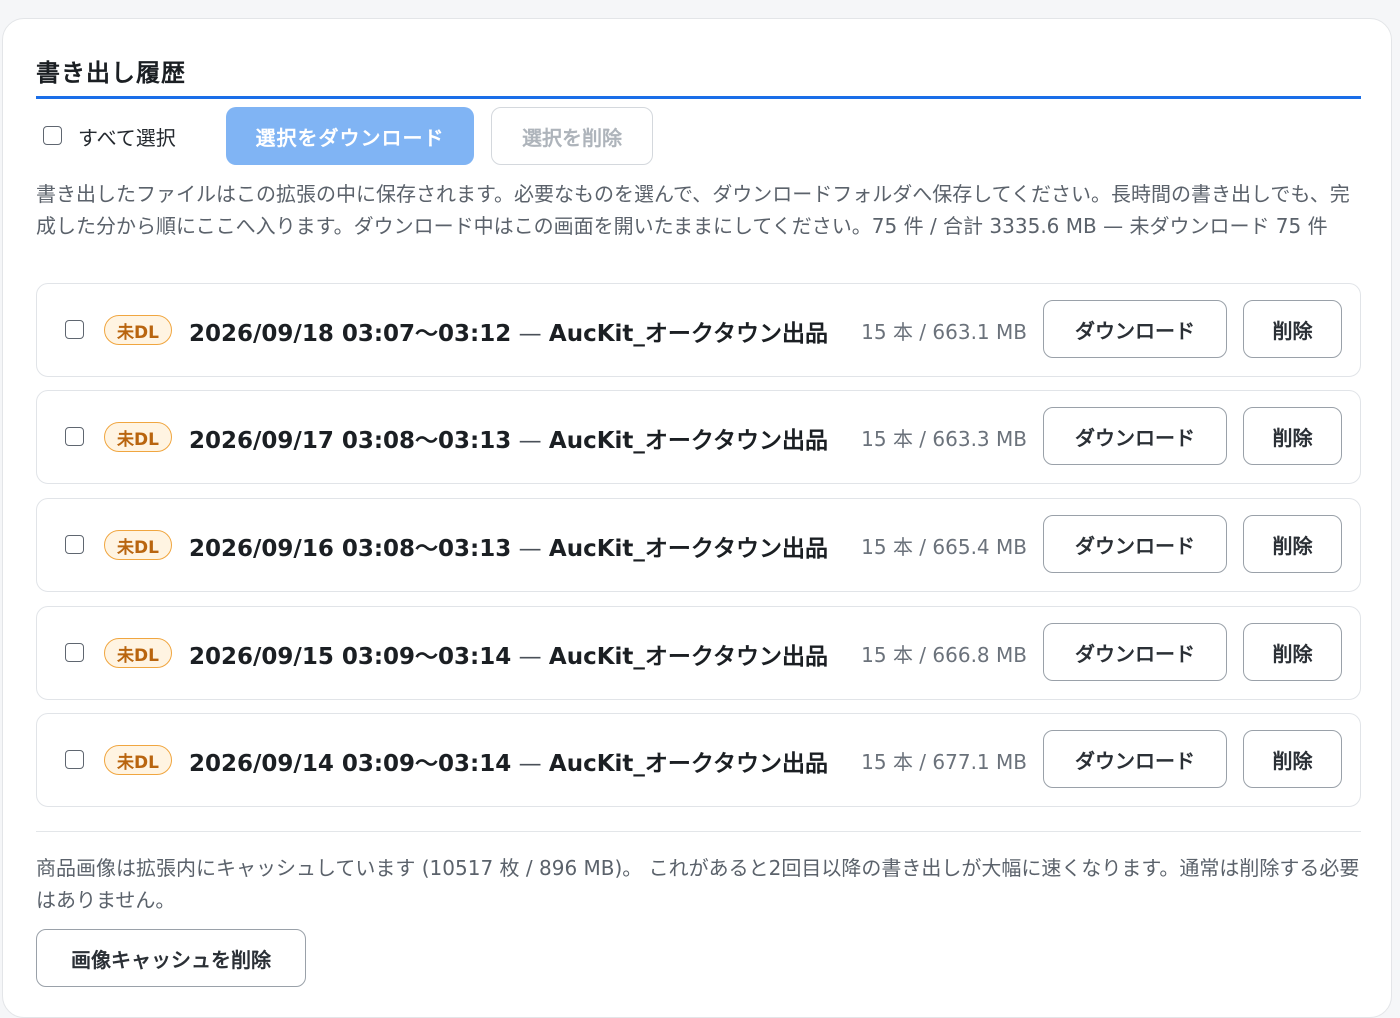 The image size is (1400, 1018). Describe the element at coordinates (350, 136) in the screenshot. I see `download-selected-button: 選択をダウンロード` at that location.